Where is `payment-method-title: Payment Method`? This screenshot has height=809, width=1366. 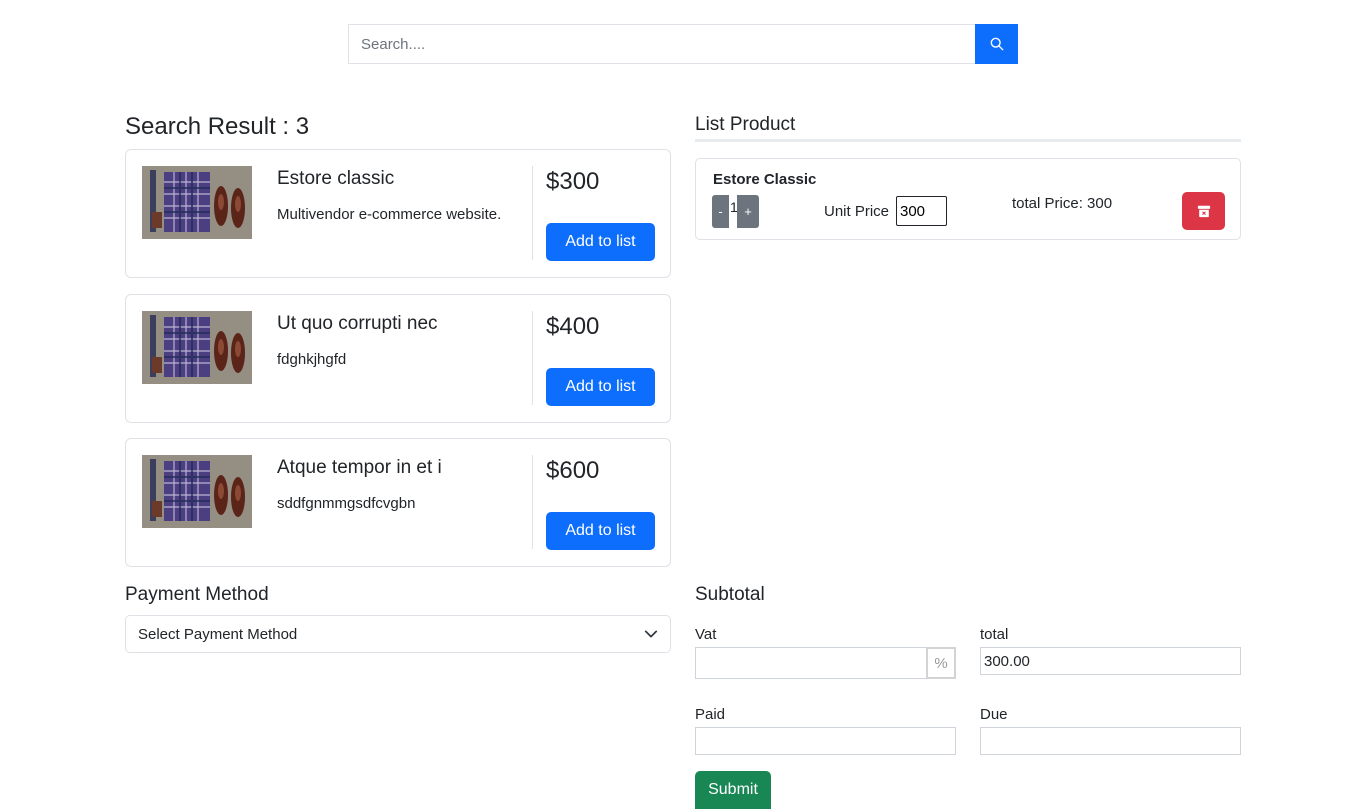 payment-method-title: Payment Method is located at coordinates (197, 594).